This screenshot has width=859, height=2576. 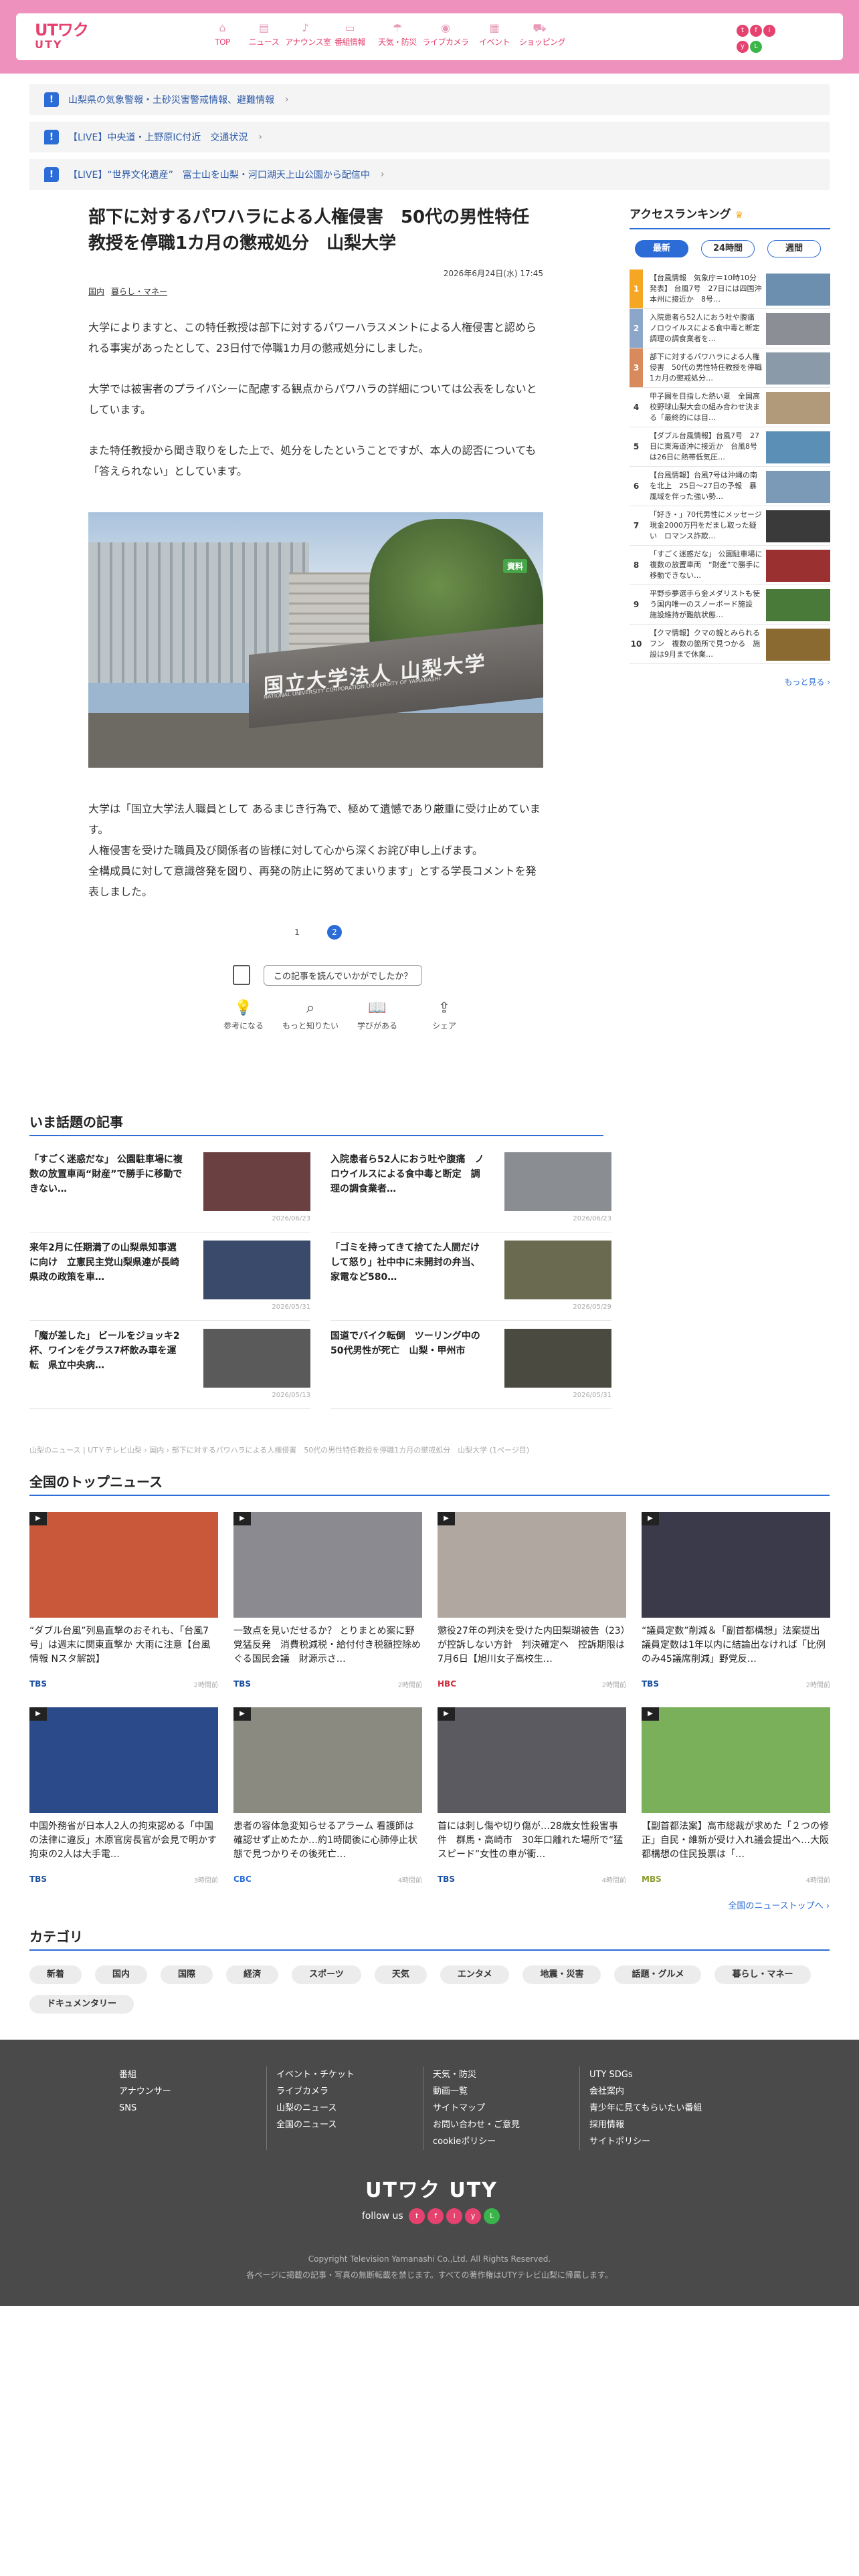 I want to click on footer-link: 採用情報, so click(x=662, y=2125).